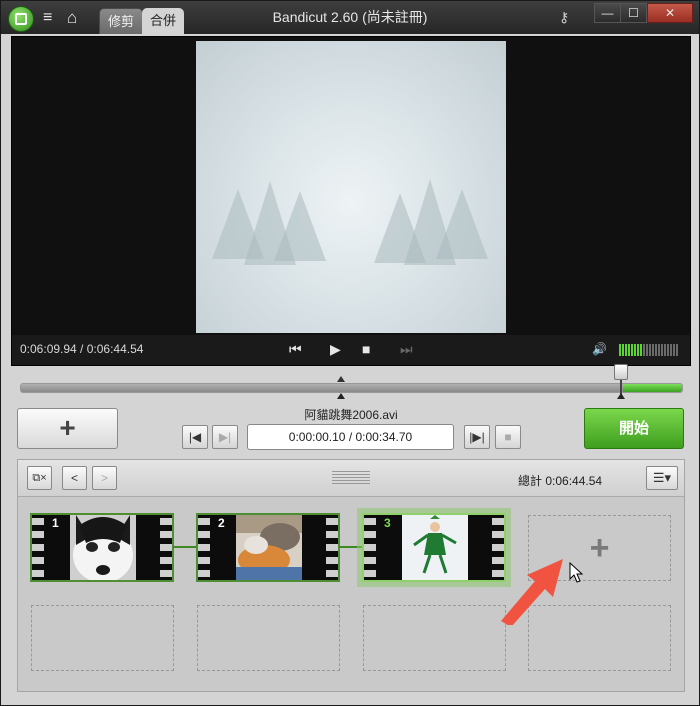  I want to click on timeline-fill, so click(652, 388).